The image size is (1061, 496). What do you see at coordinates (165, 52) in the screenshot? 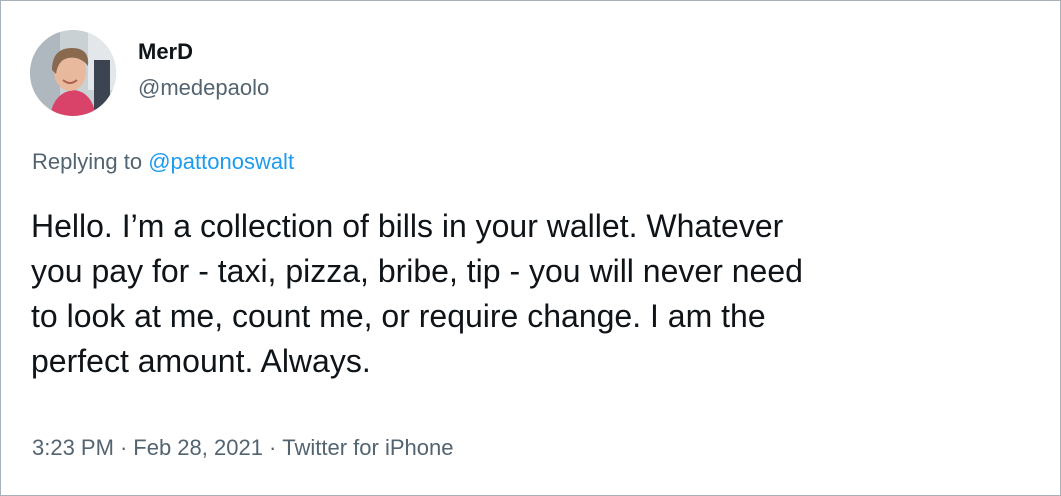
I see `author-display-name: MerD` at bounding box center [165, 52].